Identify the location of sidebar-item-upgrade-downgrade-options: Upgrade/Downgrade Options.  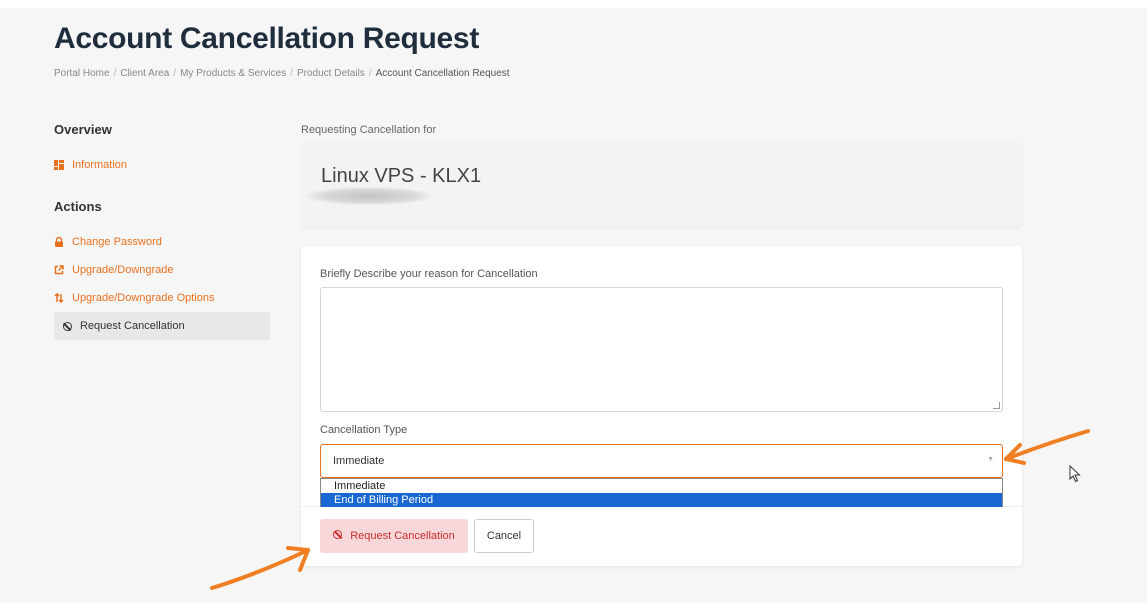
(162, 298).